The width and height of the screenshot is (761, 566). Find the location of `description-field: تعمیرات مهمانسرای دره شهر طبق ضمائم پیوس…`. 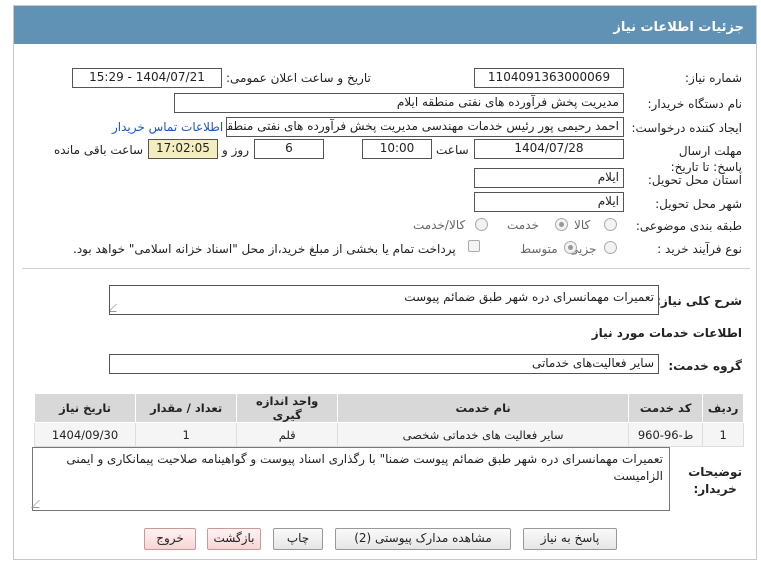

description-field: تعمیرات مهمانسرای دره شهر طبق ضمائم پیوس… is located at coordinates (384, 300).